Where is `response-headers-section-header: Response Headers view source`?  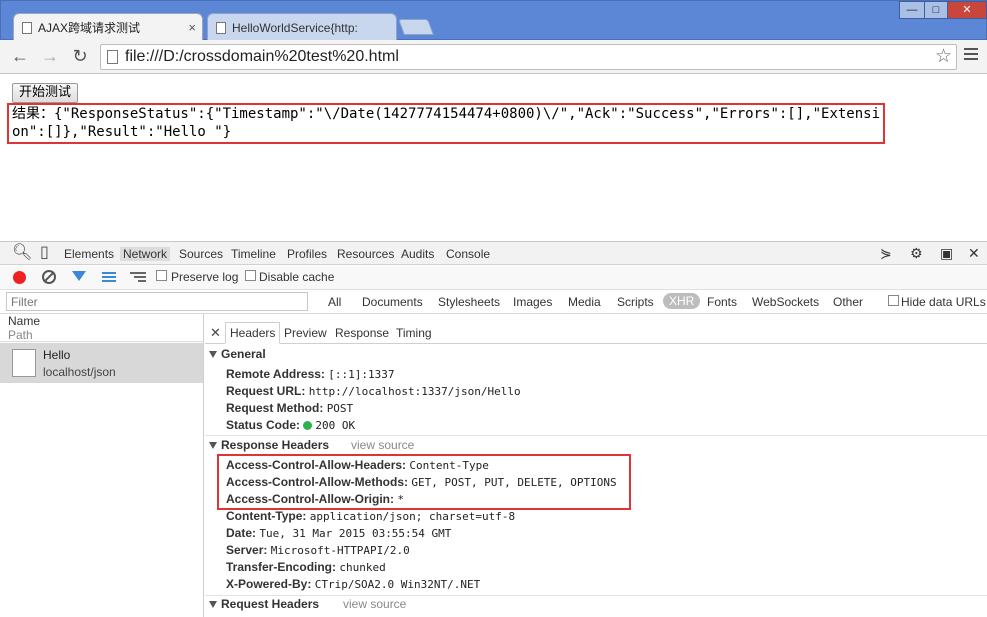
response-headers-section-header: Response Headers view source is located at coordinates (596, 445).